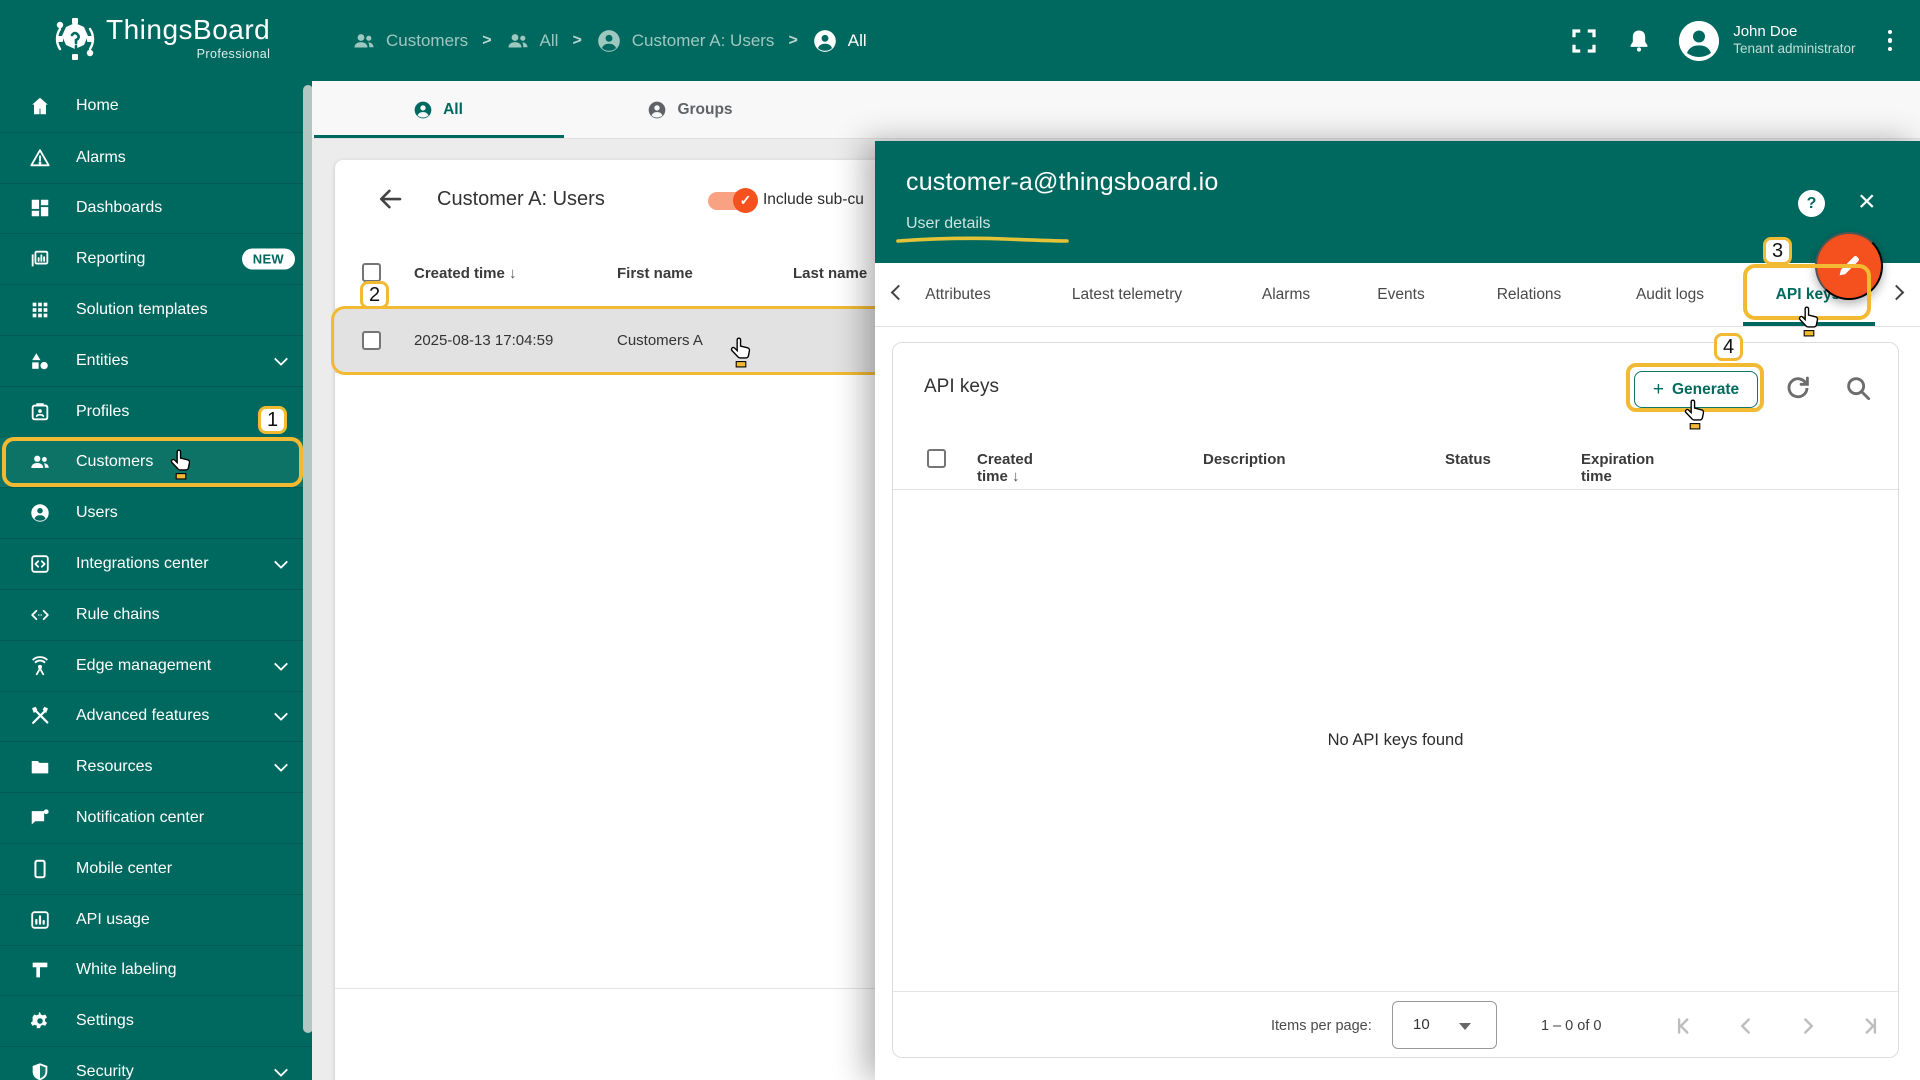  Describe the element at coordinates (156, 614) in the screenshot. I see `sidebar-item-rule-chains: Rule chains` at that location.